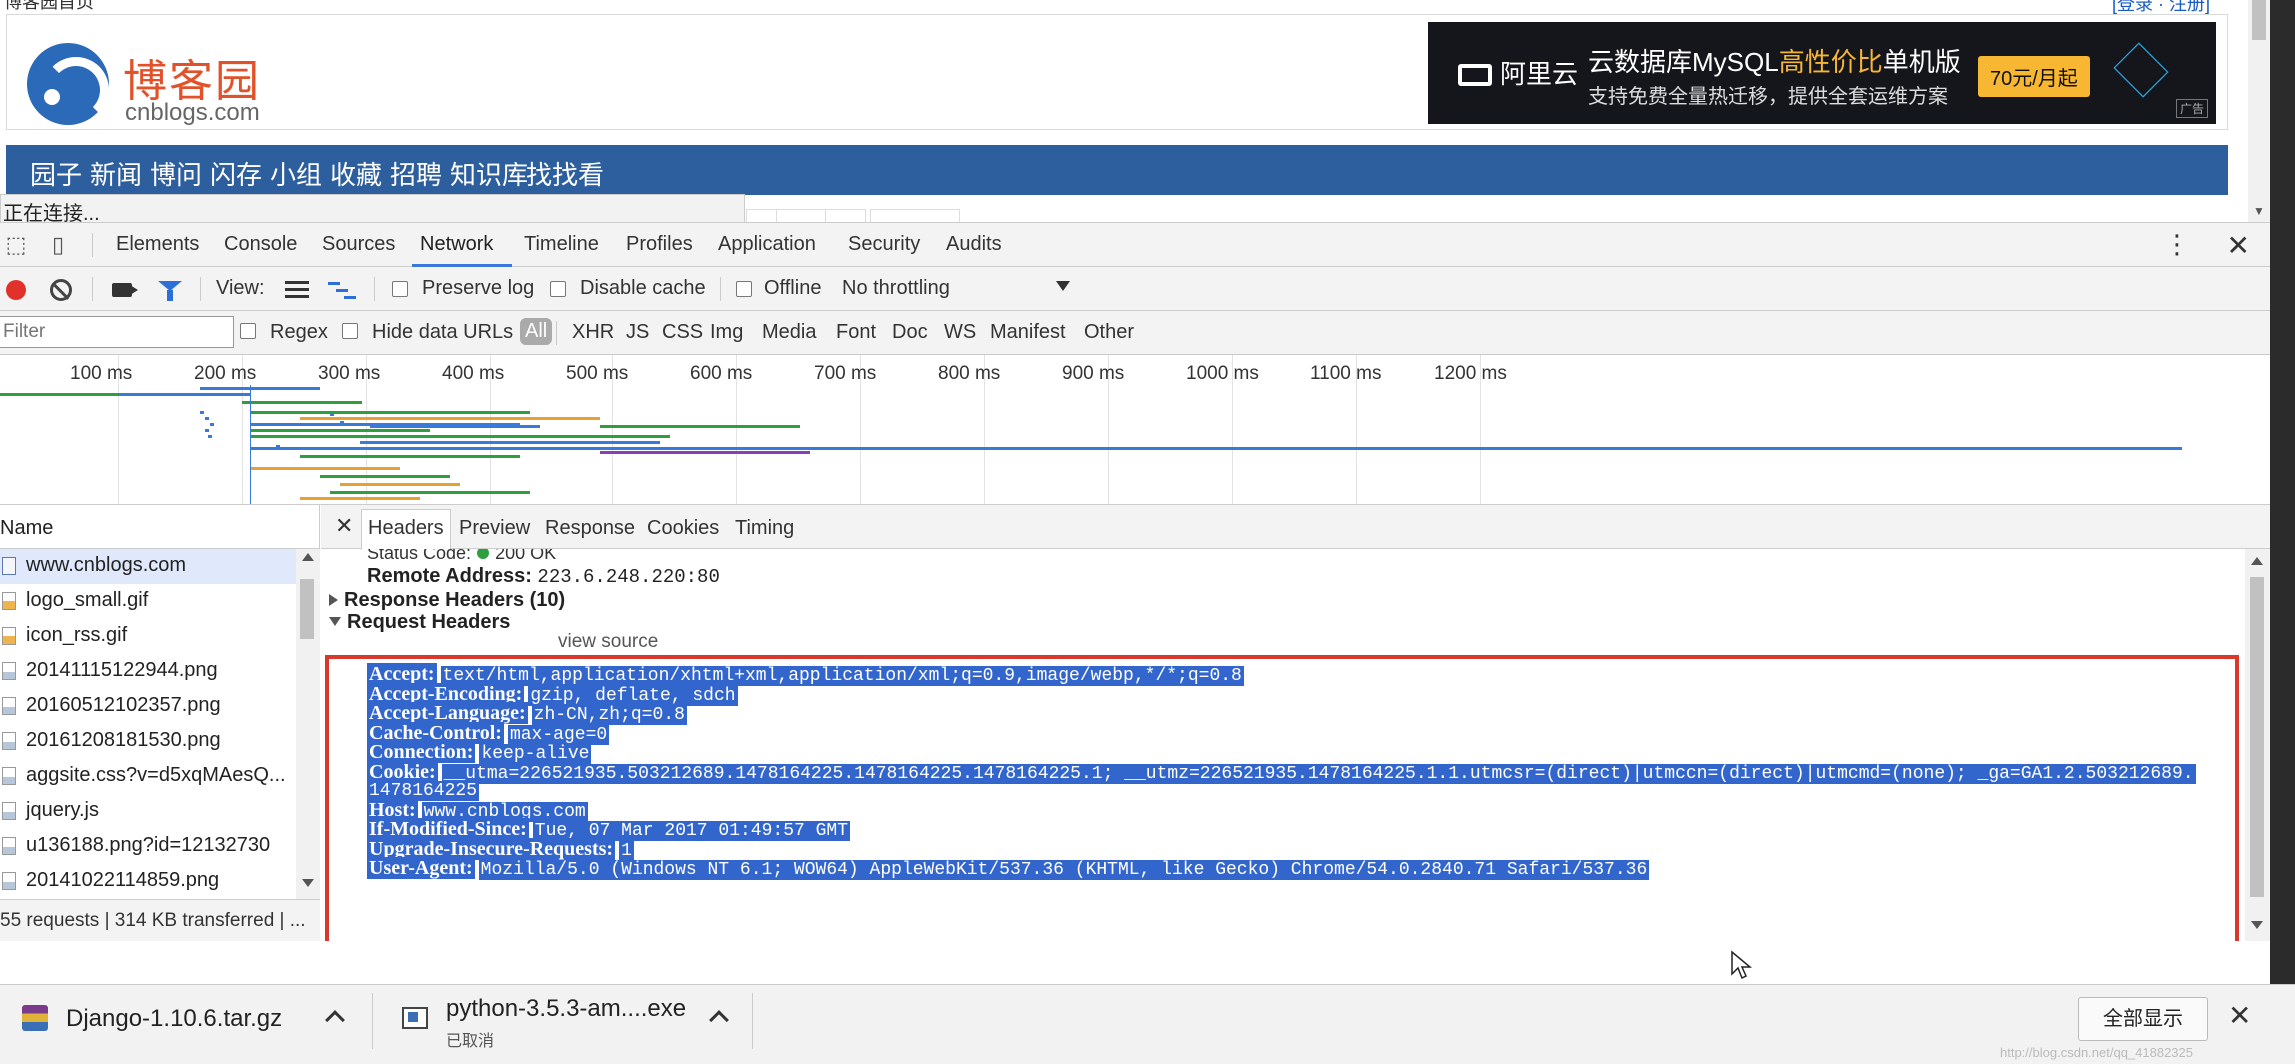  Describe the element at coordinates (296, 173) in the screenshot. I see `nav-item-groups: 小组` at that location.